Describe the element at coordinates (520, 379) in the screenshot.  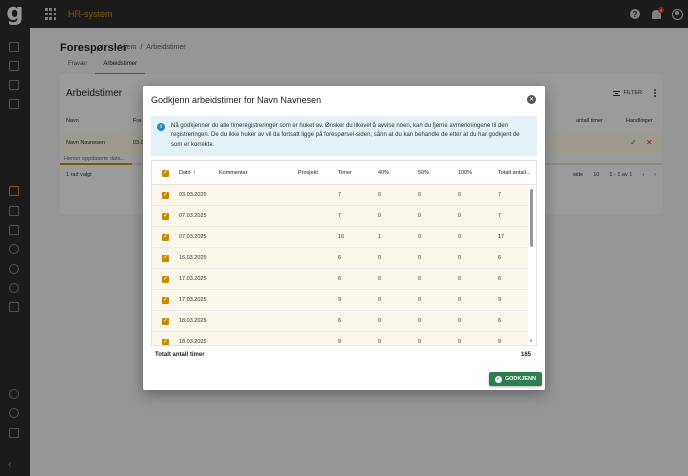
I see `approve-label: GODKJENN` at that location.